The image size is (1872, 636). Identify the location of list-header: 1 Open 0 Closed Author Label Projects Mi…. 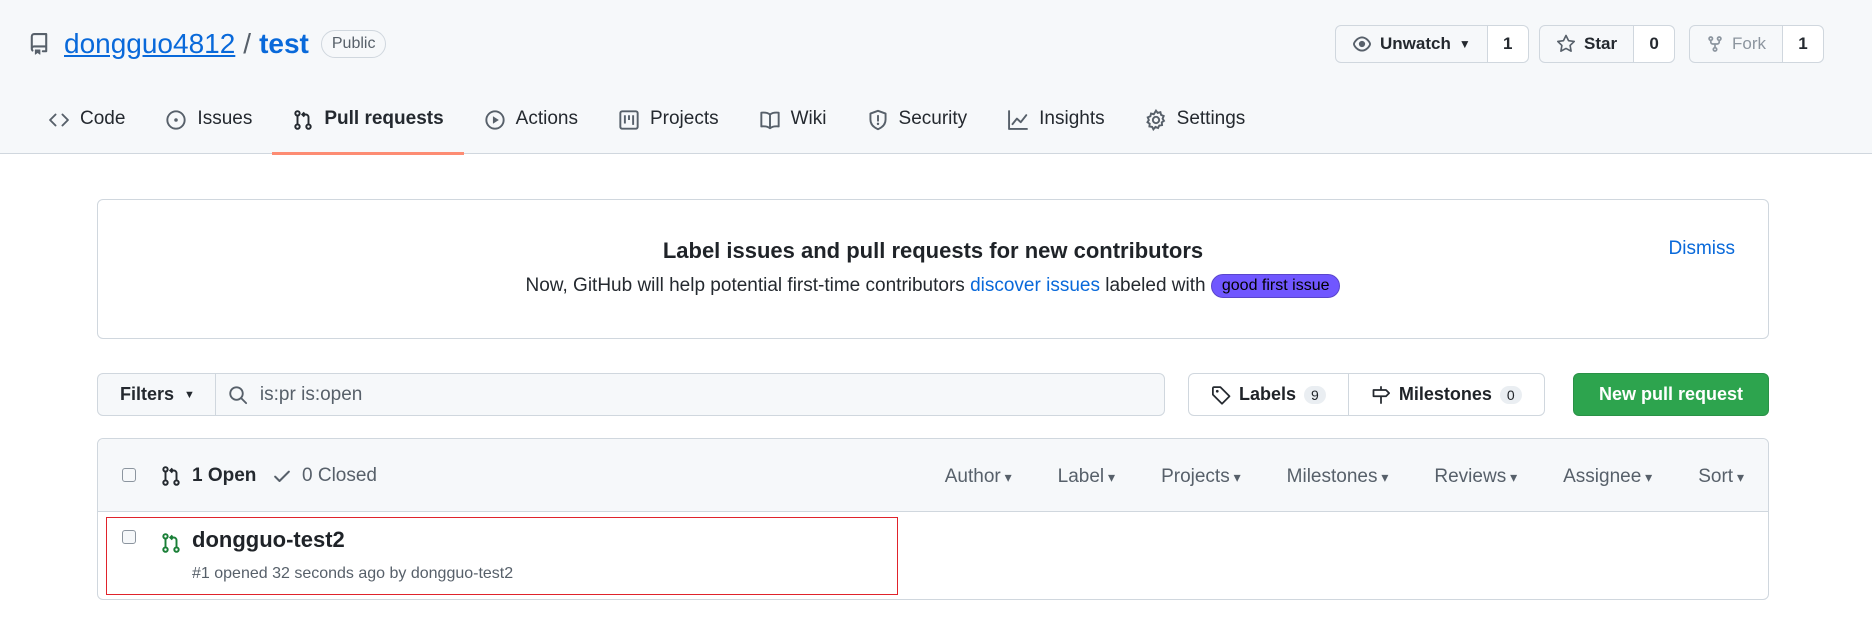
(933, 475).